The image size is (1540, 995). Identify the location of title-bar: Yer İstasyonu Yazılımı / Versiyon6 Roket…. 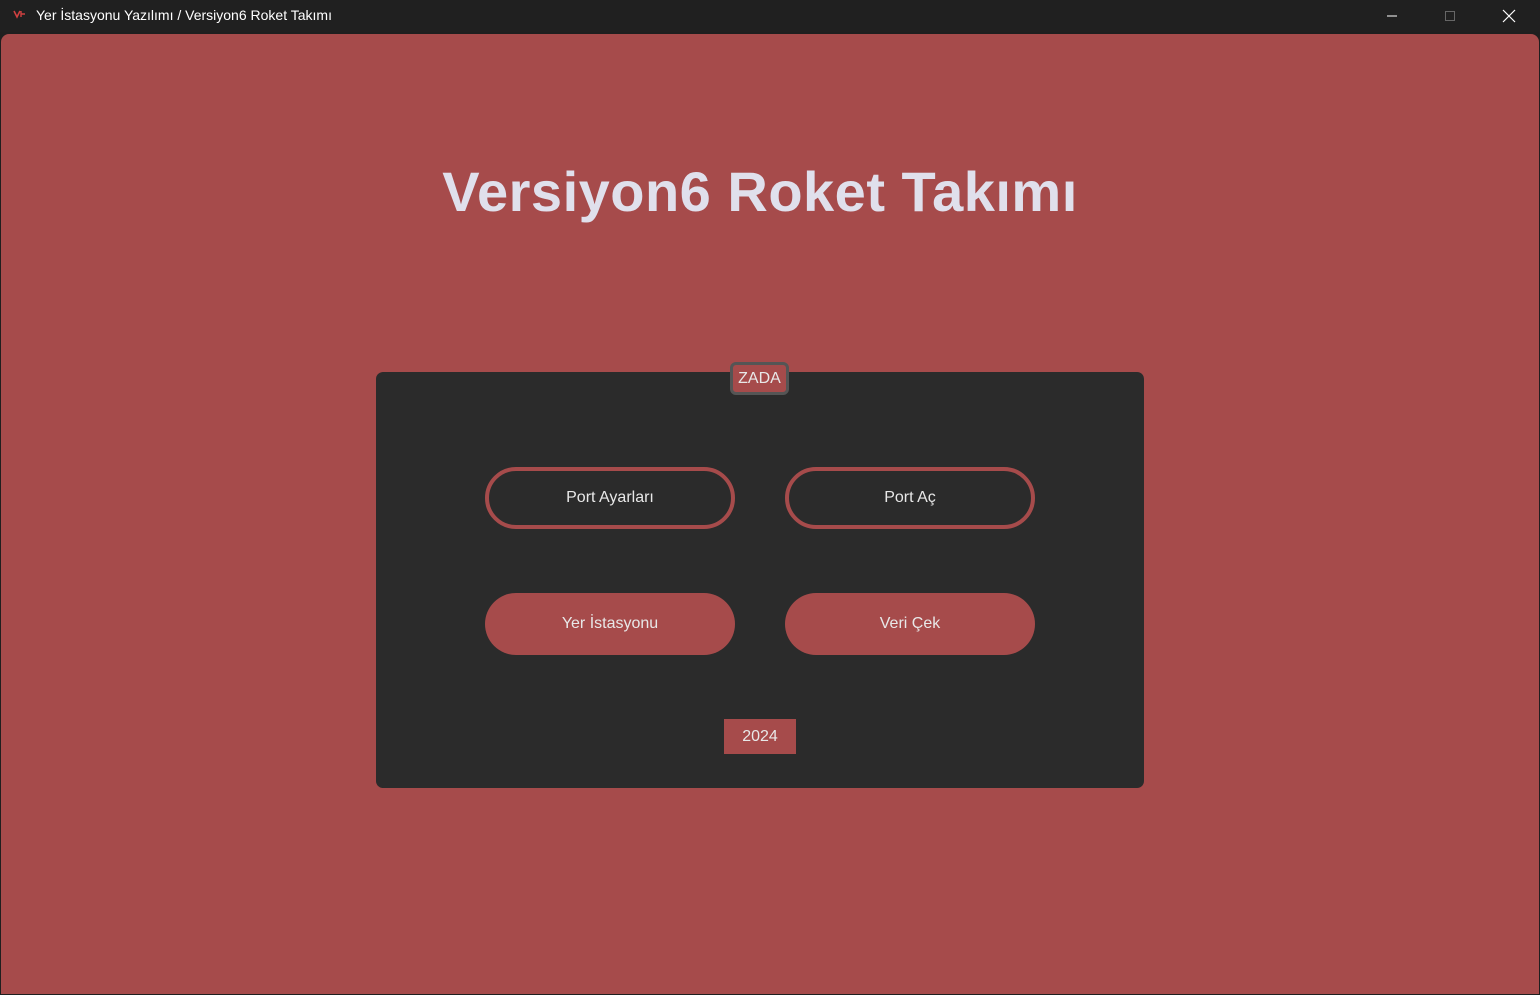
(770, 16).